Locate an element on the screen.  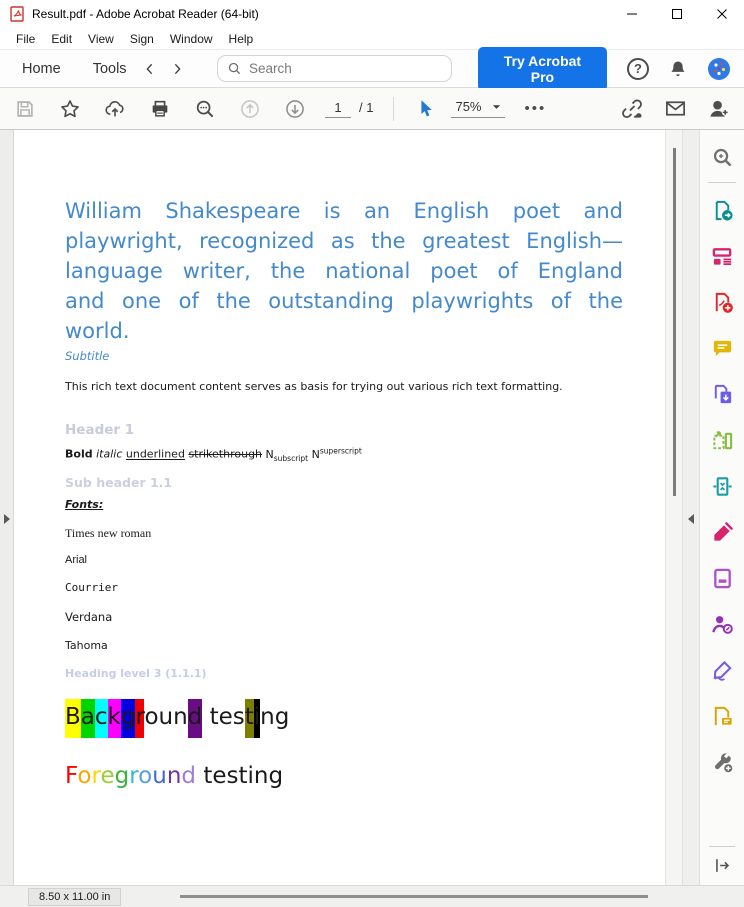
tools-pane-strip is located at coordinates (690, 507).